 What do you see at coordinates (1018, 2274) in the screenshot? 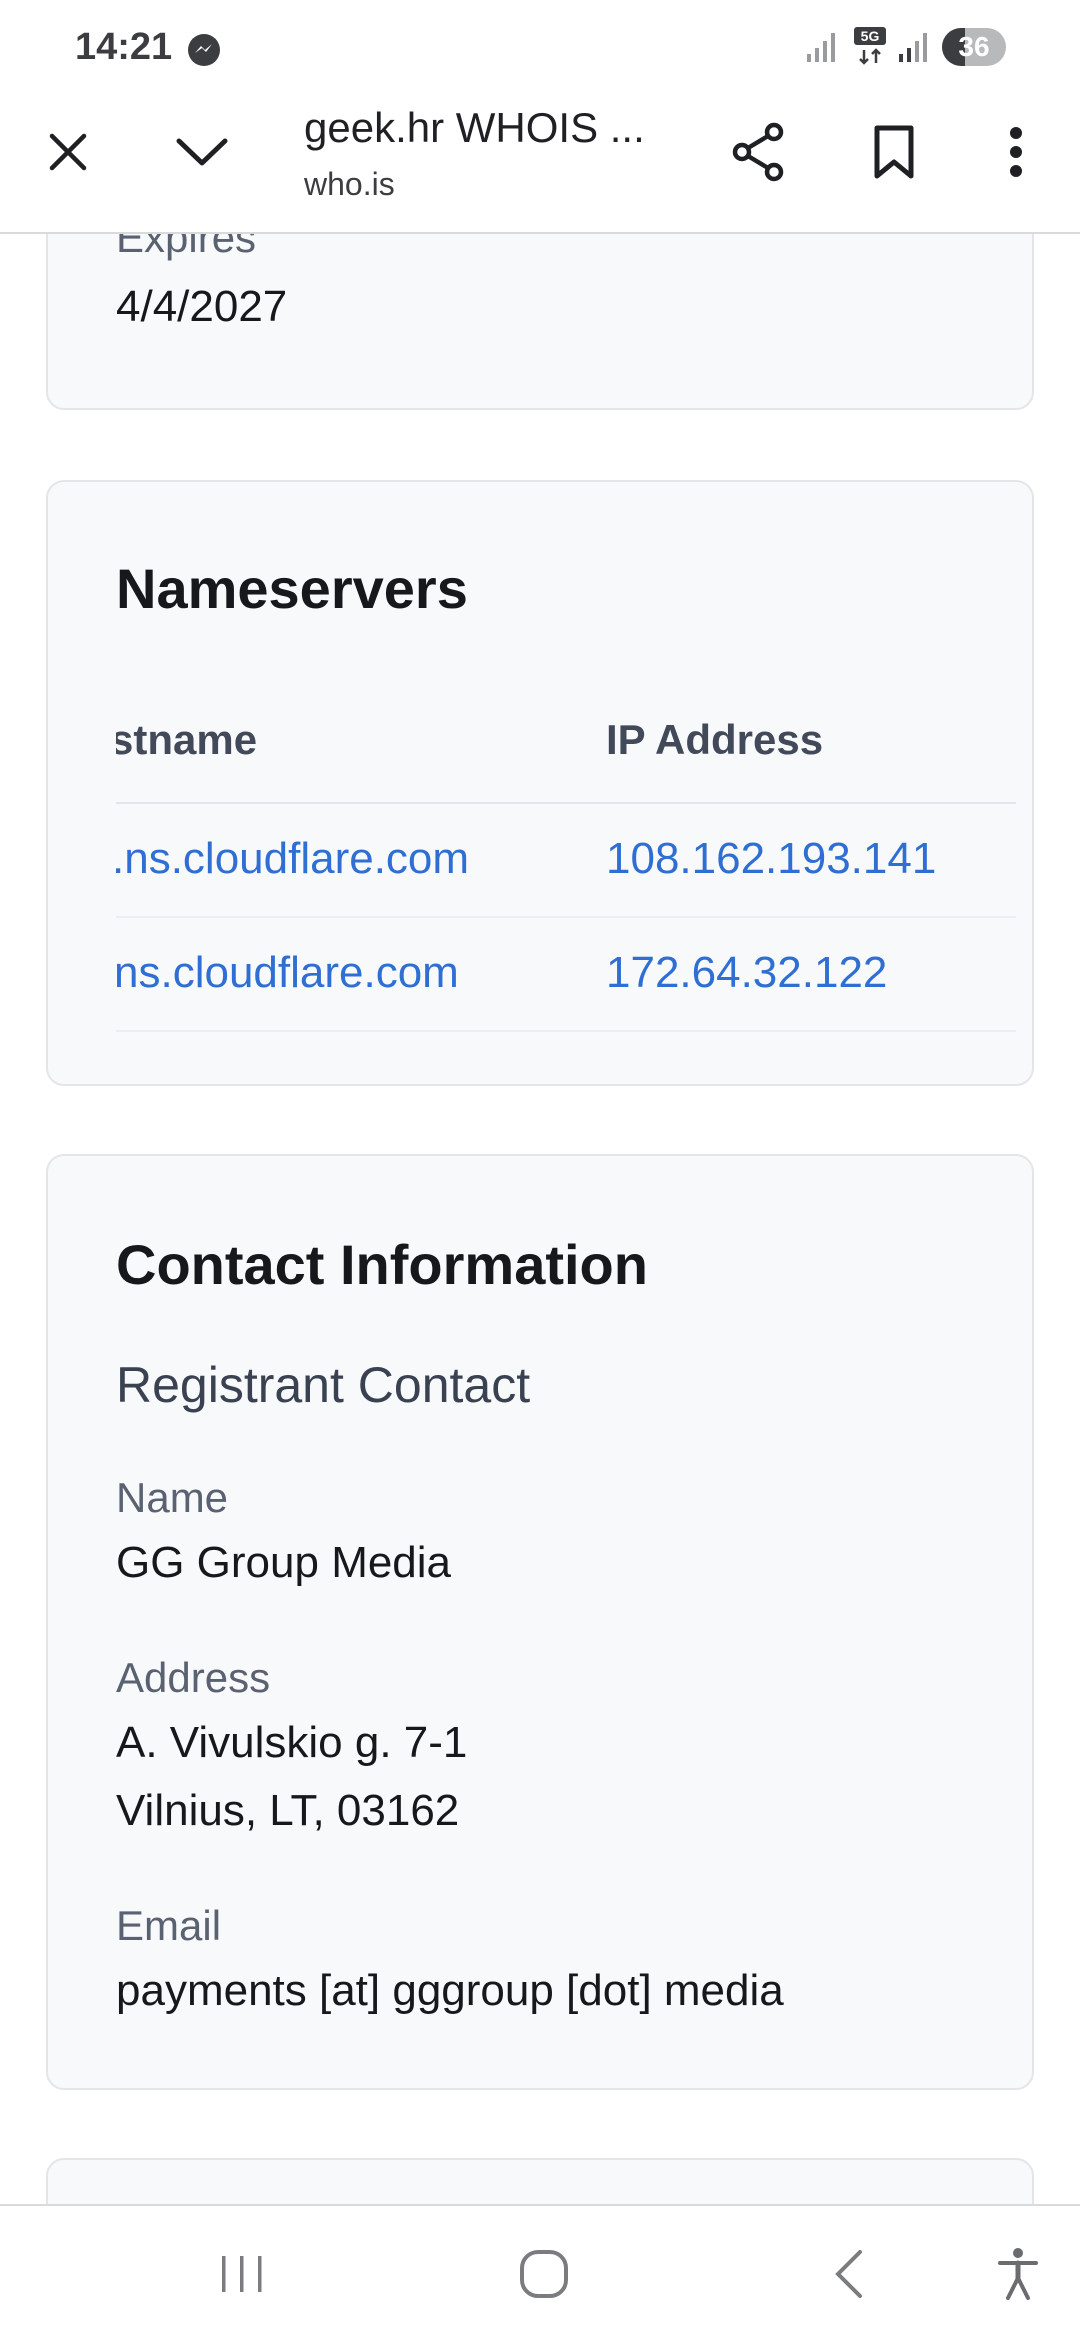
I see `accessibility-icon` at bounding box center [1018, 2274].